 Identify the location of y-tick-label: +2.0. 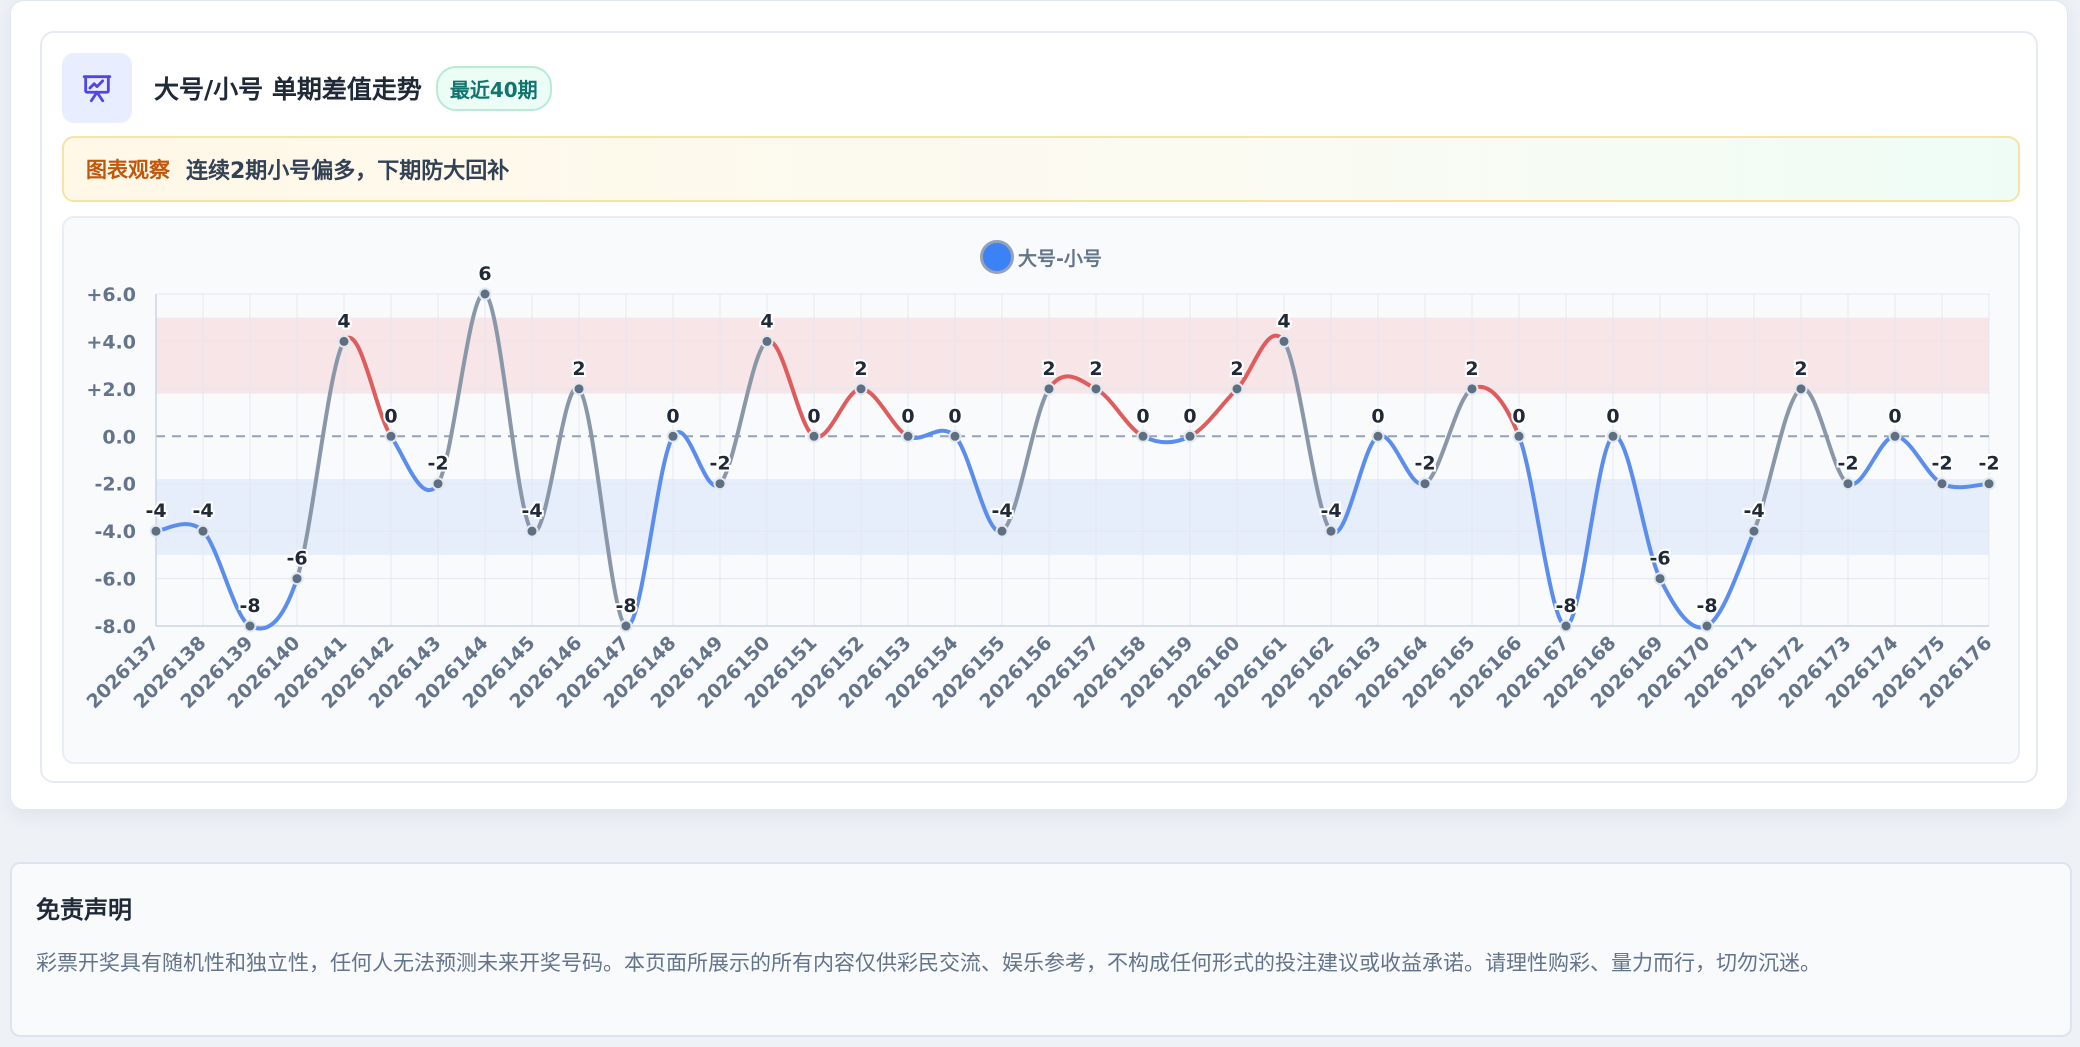
(111, 390).